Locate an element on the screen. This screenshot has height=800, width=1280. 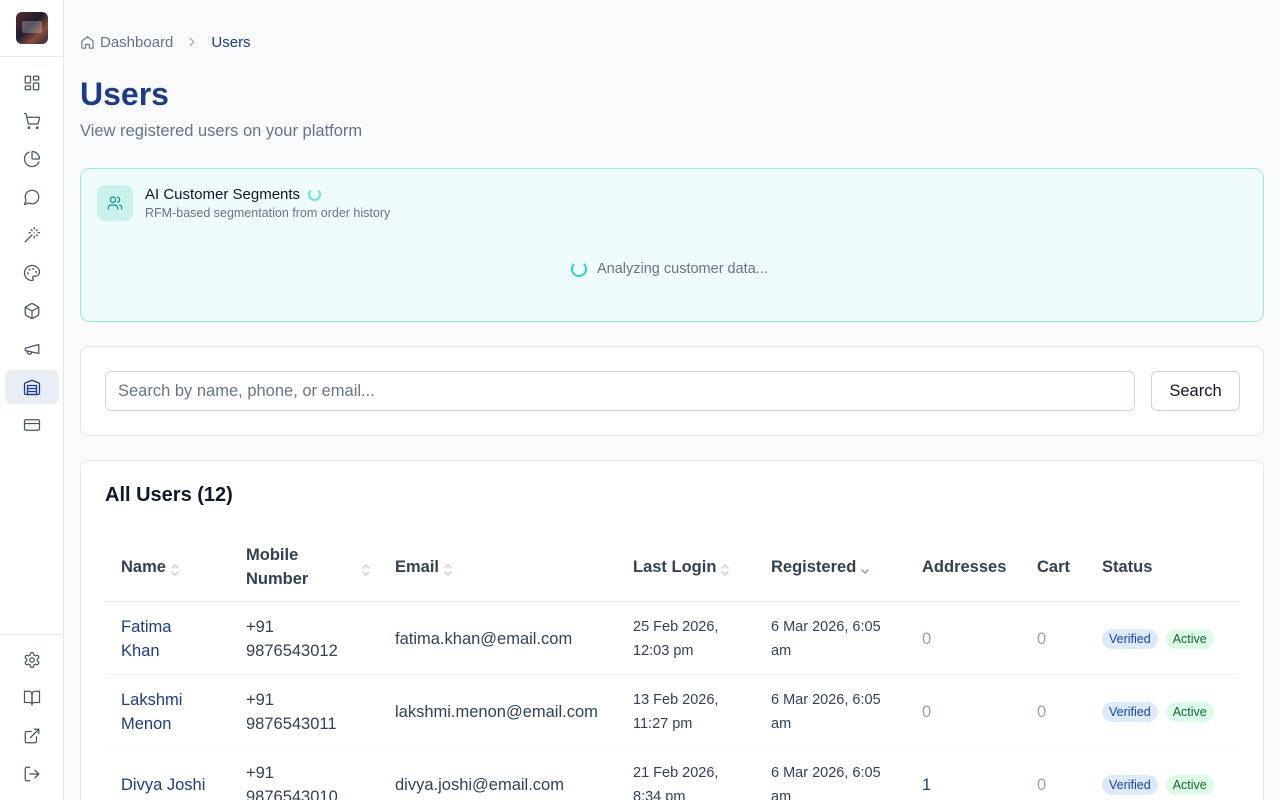
sidebar is located at coordinates (32, 400).